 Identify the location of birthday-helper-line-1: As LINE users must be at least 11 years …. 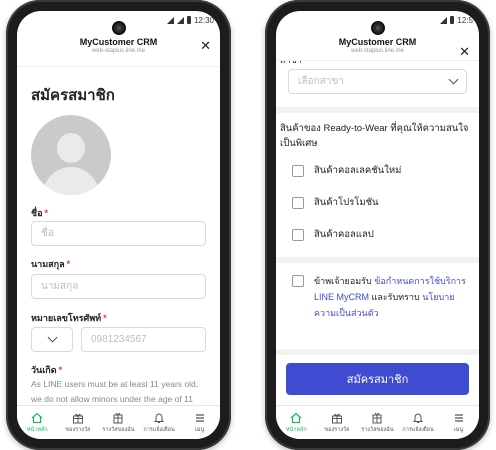
(115, 384).